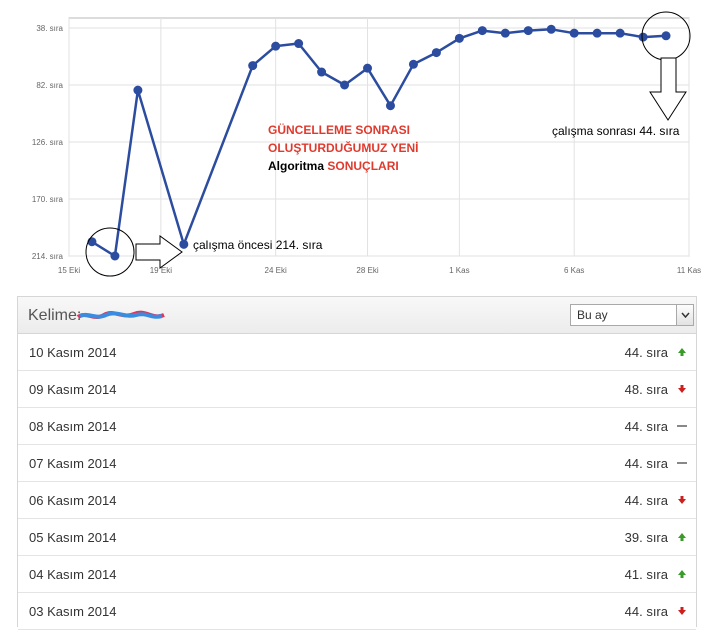 The image size is (712, 630). Describe the element at coordinates (343, 147) in the screenshot. I see `annotation-line2: OLUŞTURDUĞUMUZ YENİ` at that location.